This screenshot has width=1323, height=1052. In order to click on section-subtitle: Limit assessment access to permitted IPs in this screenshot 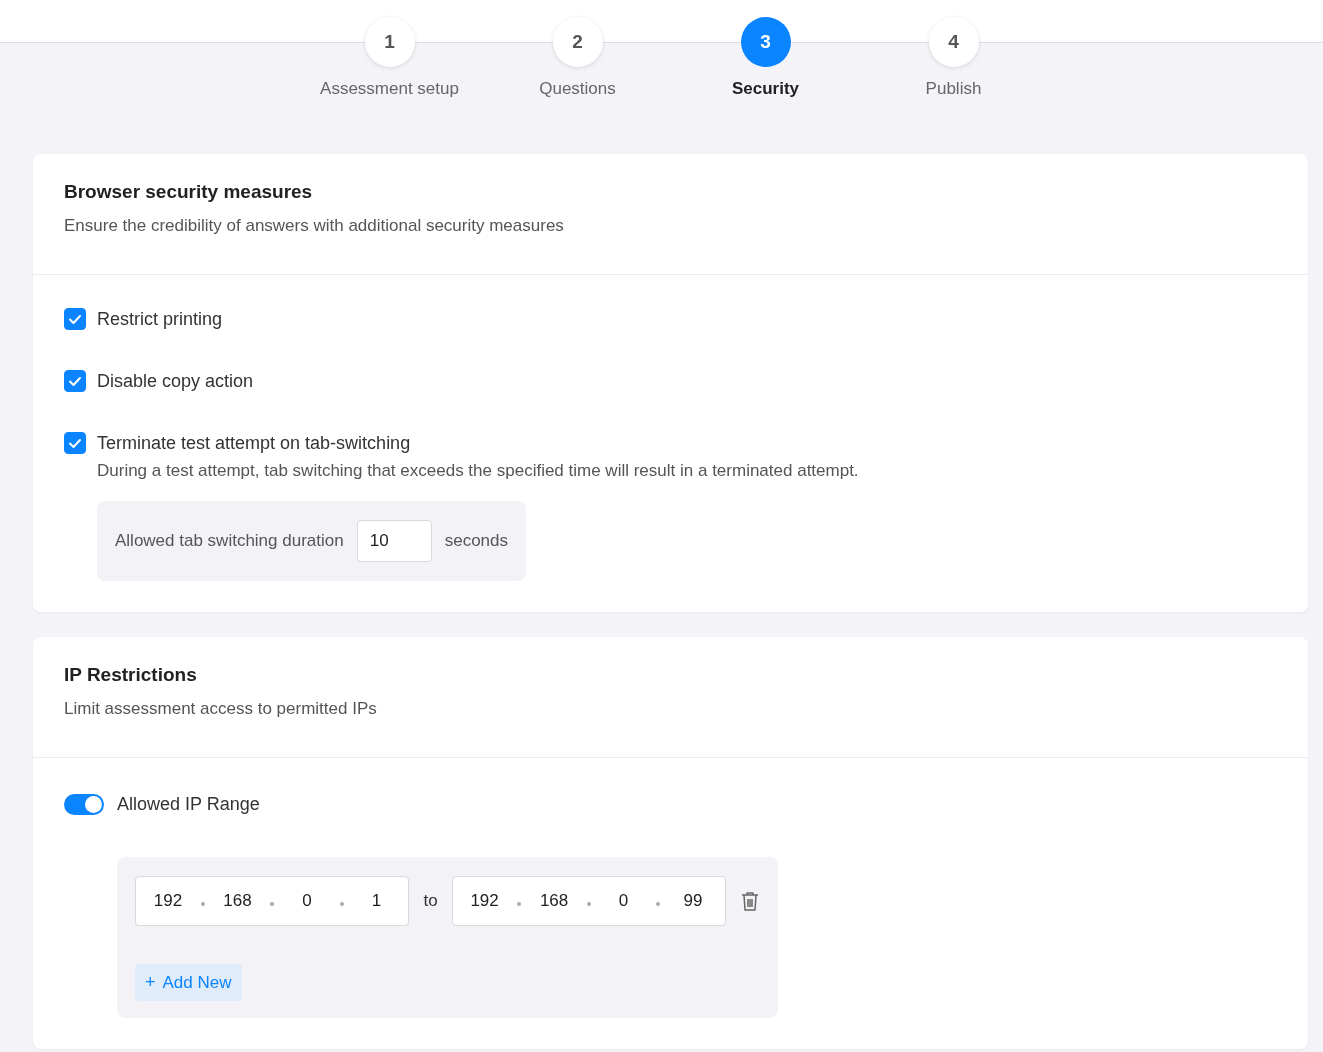, I will do `click(221, 709)`.